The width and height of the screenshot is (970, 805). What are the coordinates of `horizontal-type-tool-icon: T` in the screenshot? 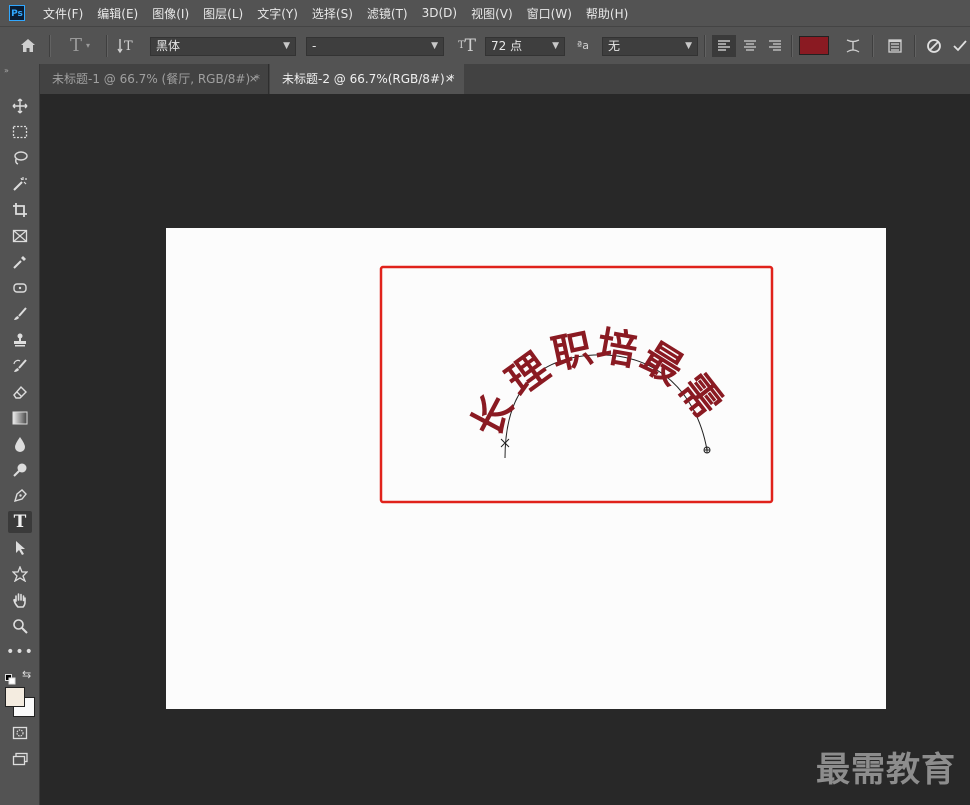 It's located at (20, 522).